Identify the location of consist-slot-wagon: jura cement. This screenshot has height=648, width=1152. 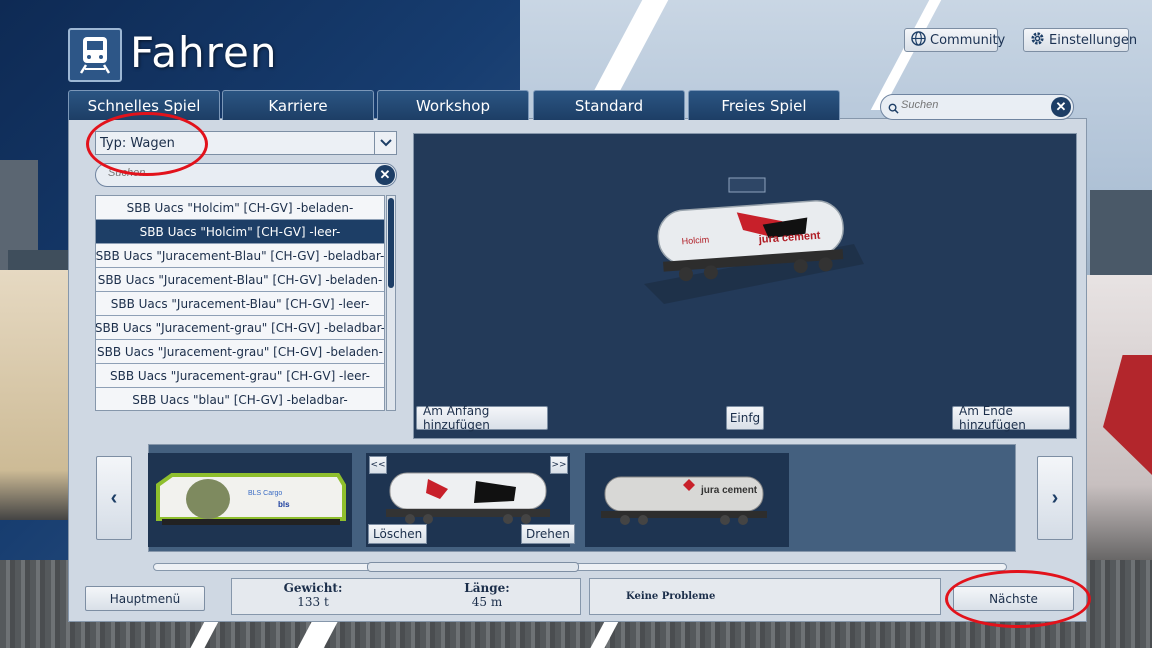
(687, 500).